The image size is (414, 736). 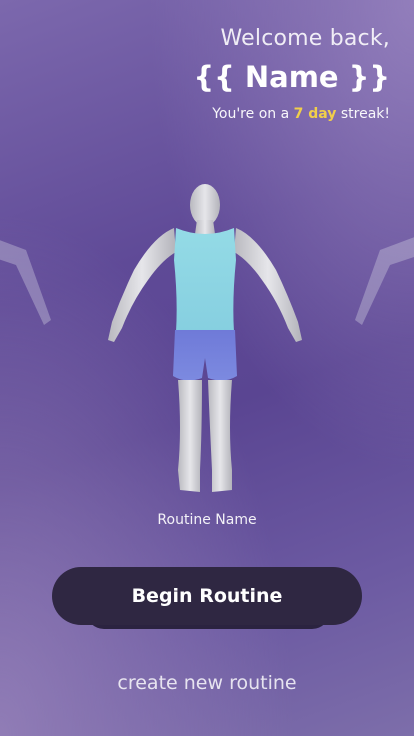 What do you see at coordinates (207, 683) in the screenshot?
I see `create-new-routine-link: create new routine` at bounding box center [207, 683].